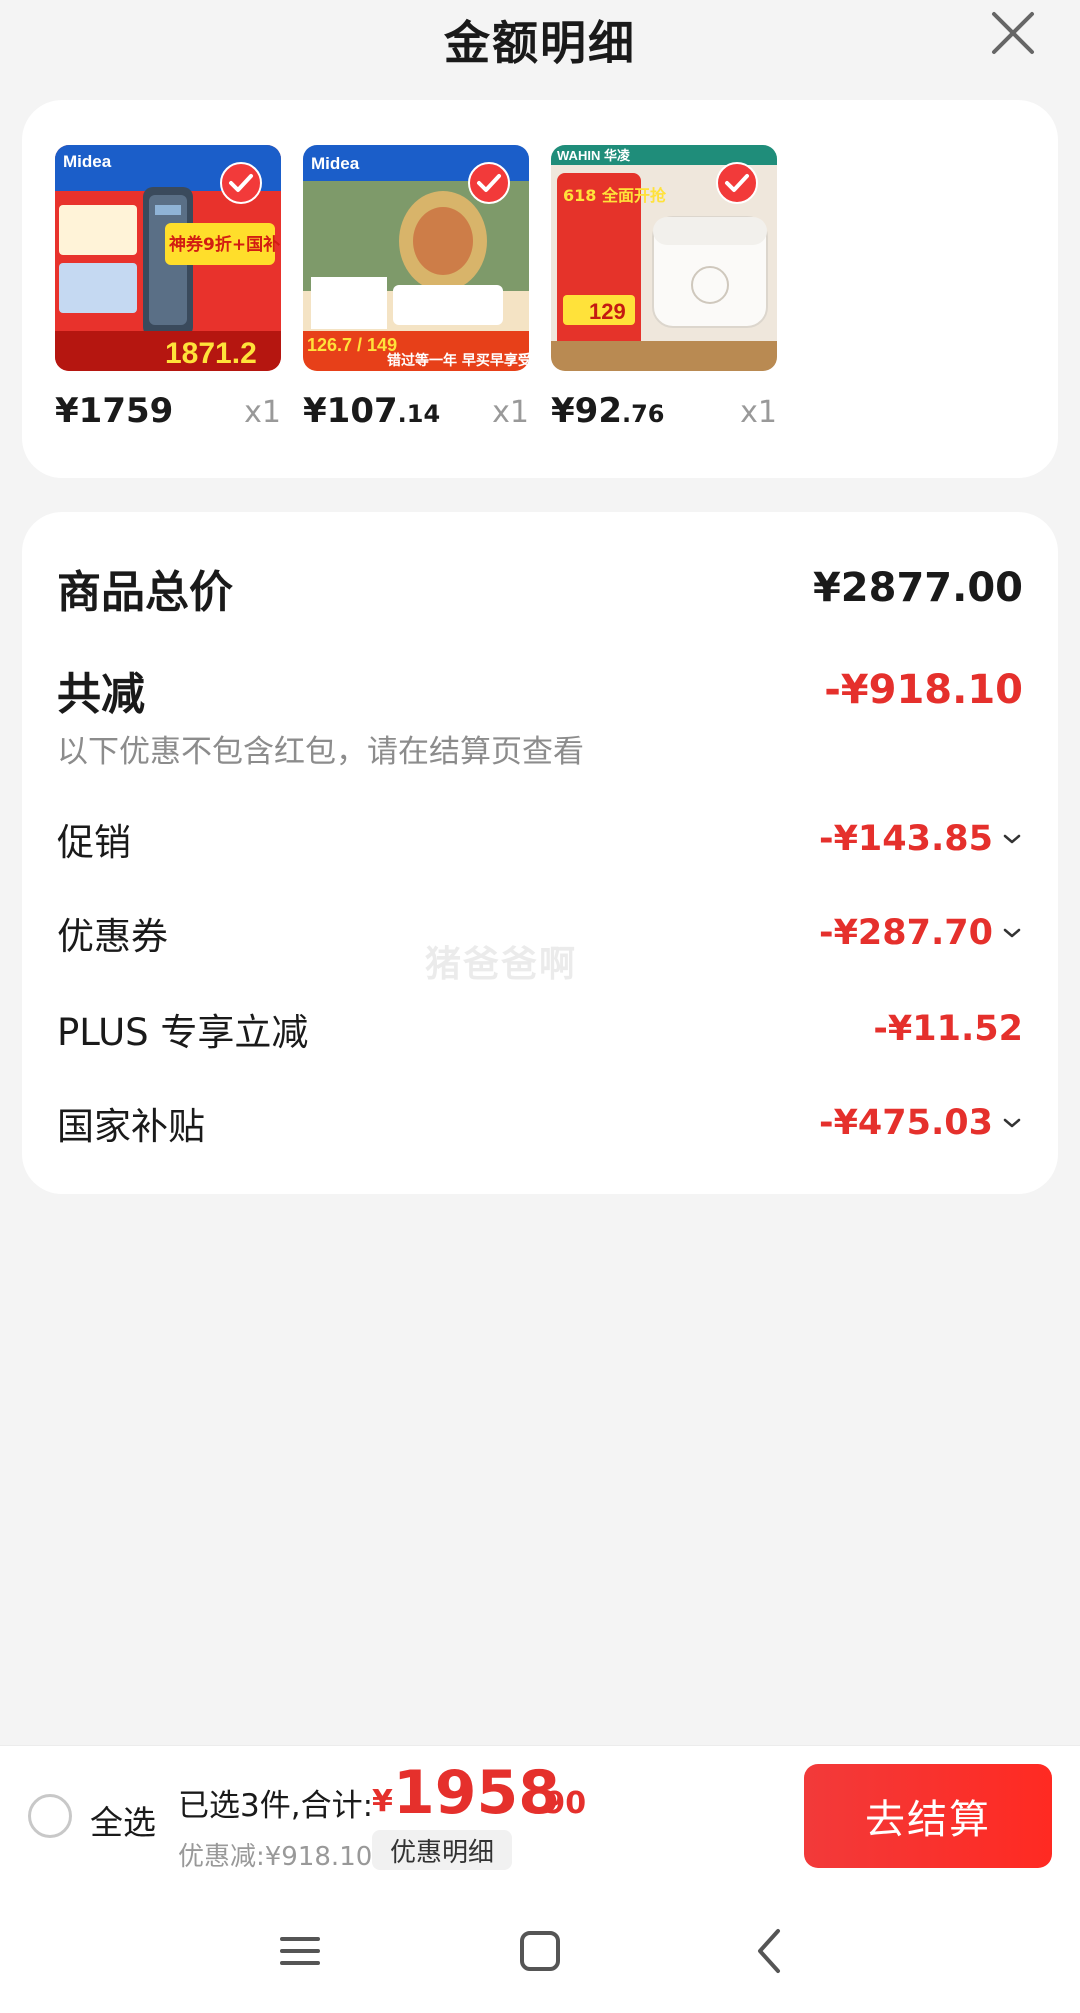 This screenshot has width=1080, height=2013. What do you see at coordinates (131, 1126) in the screenshot?
I see `discount-label: 国家补贴` at bounding box center [131, 1126].